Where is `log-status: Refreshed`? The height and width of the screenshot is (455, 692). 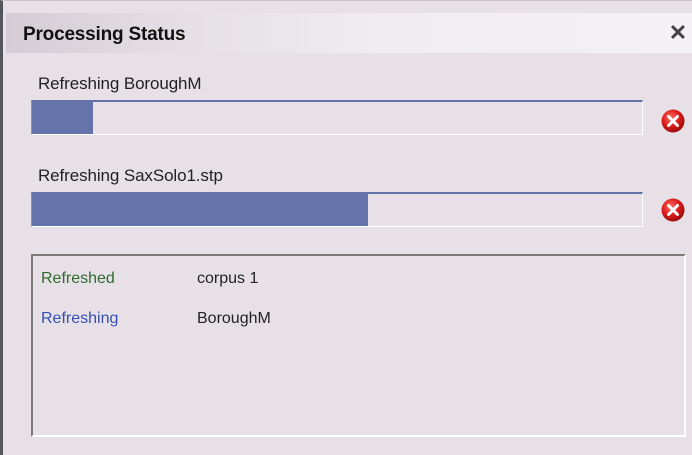
log-status: Refreshed is located at coordinates (78, 278).